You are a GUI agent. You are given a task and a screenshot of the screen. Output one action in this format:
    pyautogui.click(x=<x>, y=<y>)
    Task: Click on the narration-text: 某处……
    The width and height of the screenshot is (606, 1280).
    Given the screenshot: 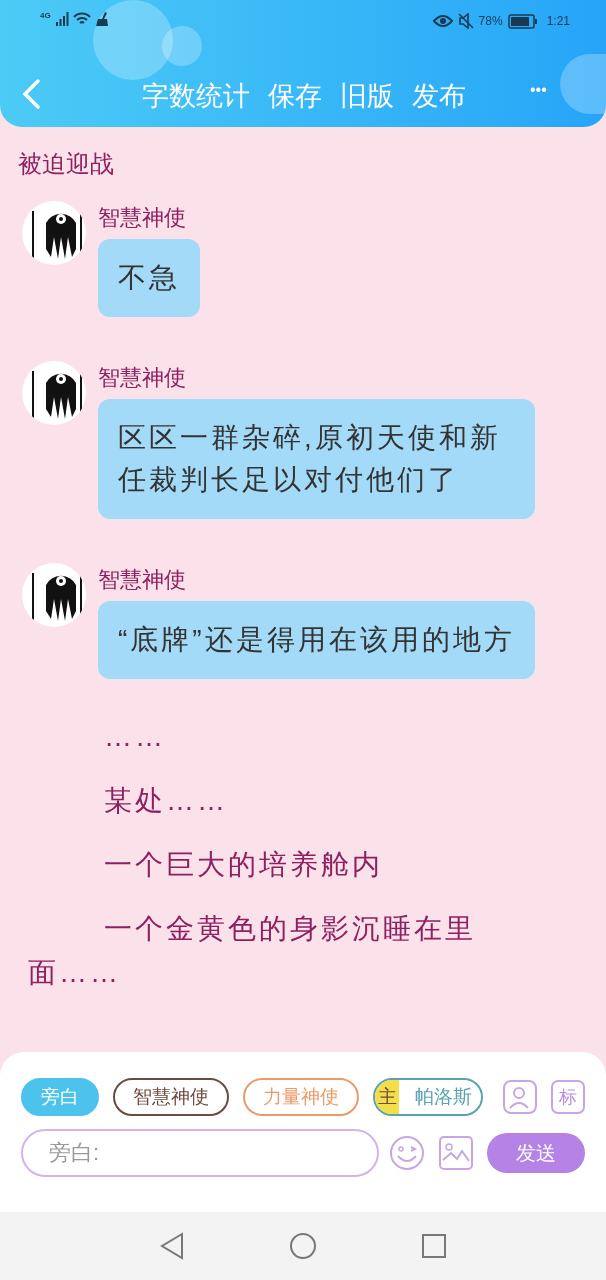 What is the action you would take?
    pyautogui.click(x=166, y=801)
    